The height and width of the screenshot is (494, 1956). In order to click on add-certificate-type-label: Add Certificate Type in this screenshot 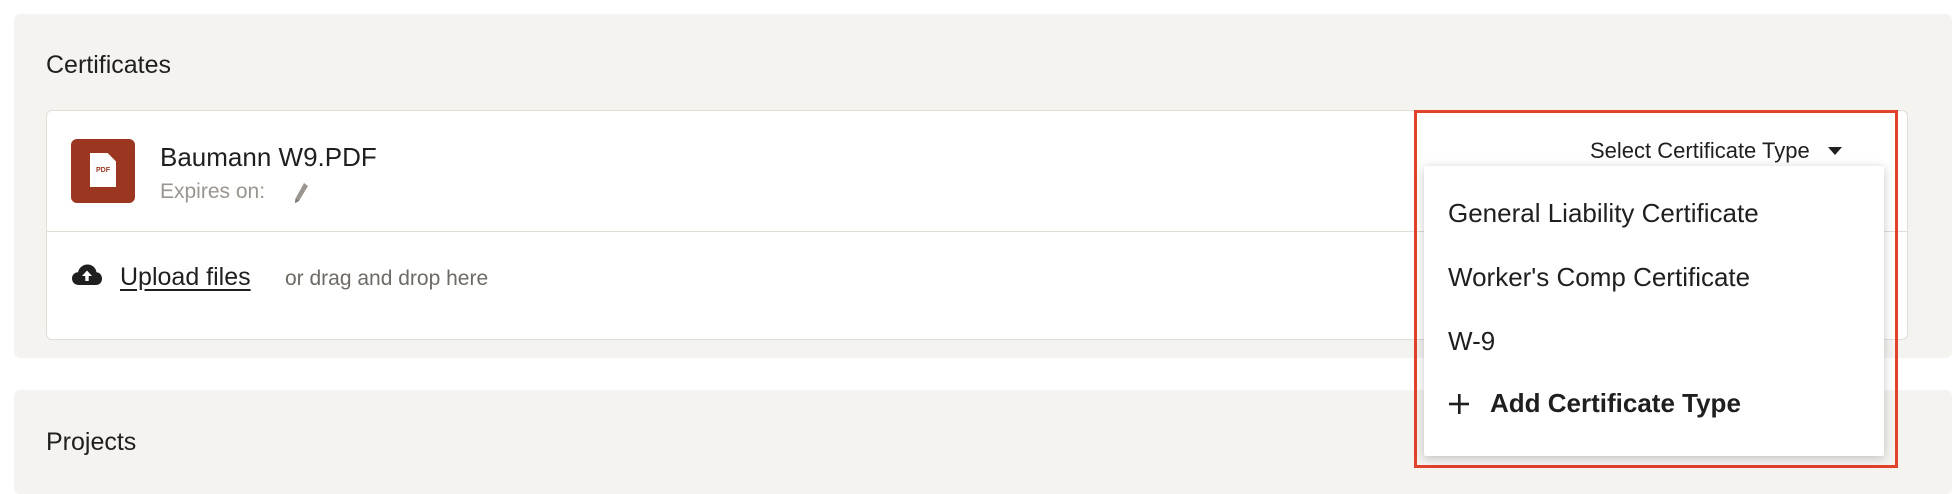, I will do `click(1615, 403)`.